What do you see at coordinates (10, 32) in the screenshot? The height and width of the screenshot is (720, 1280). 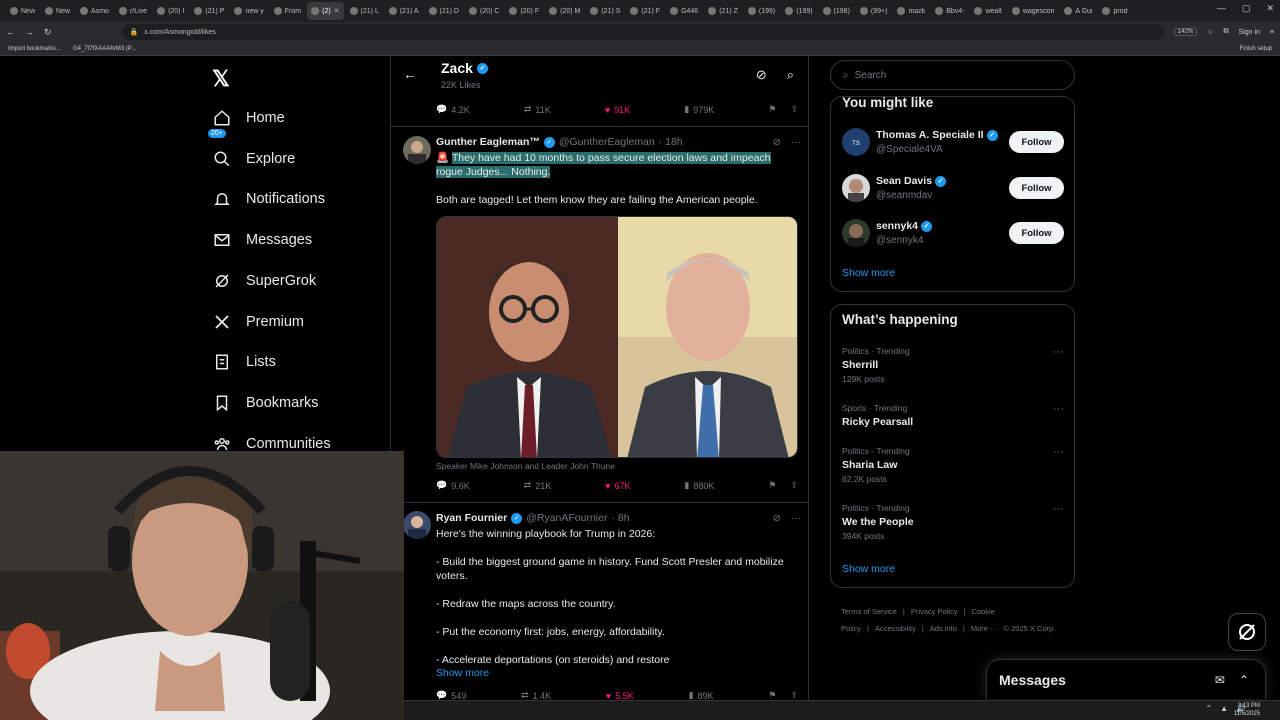 I see `back-icon: ←` at bounding box center [10, 32].